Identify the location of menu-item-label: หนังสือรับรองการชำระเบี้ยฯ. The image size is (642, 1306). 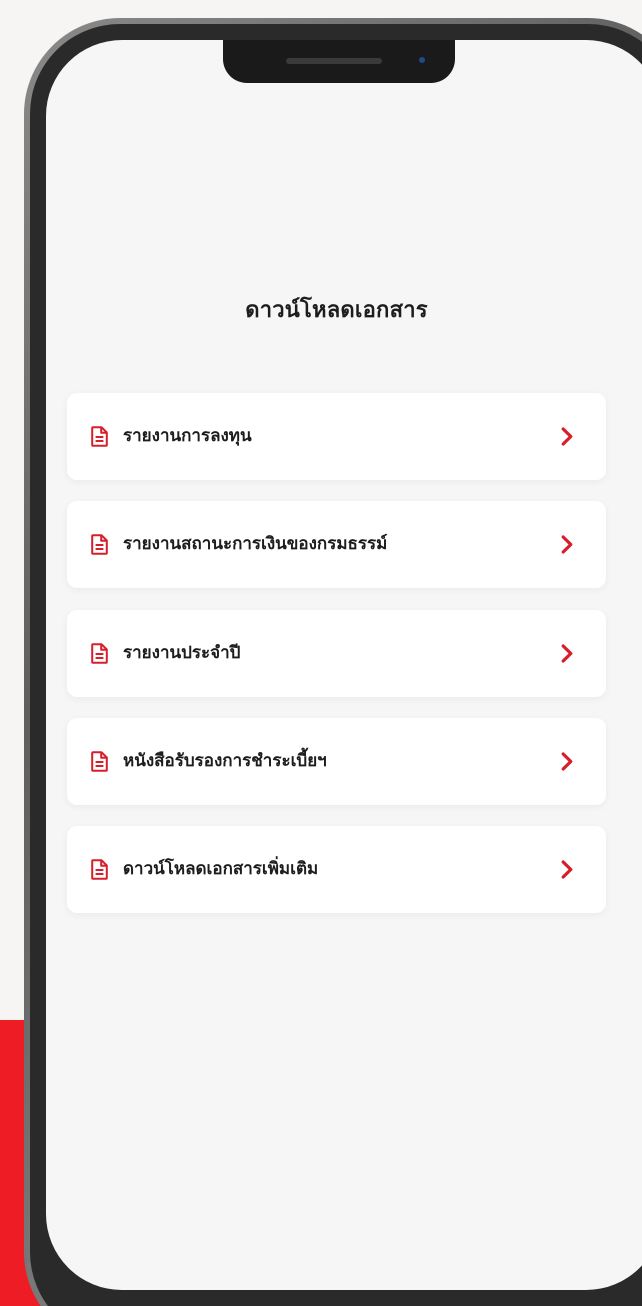
(225, 761).